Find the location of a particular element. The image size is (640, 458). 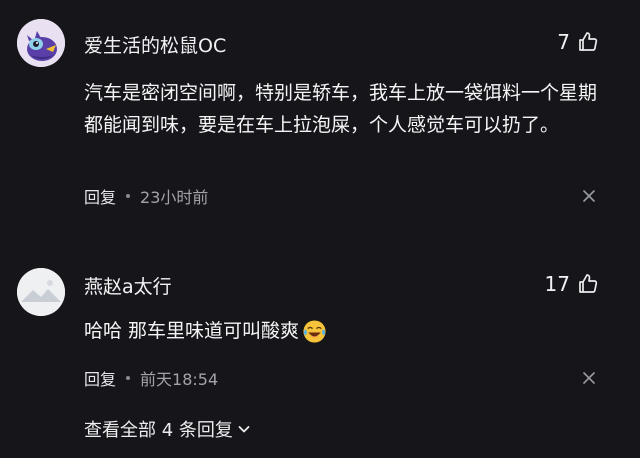

laughing-crying-emoji-icon is located at coordinates (314, 331).